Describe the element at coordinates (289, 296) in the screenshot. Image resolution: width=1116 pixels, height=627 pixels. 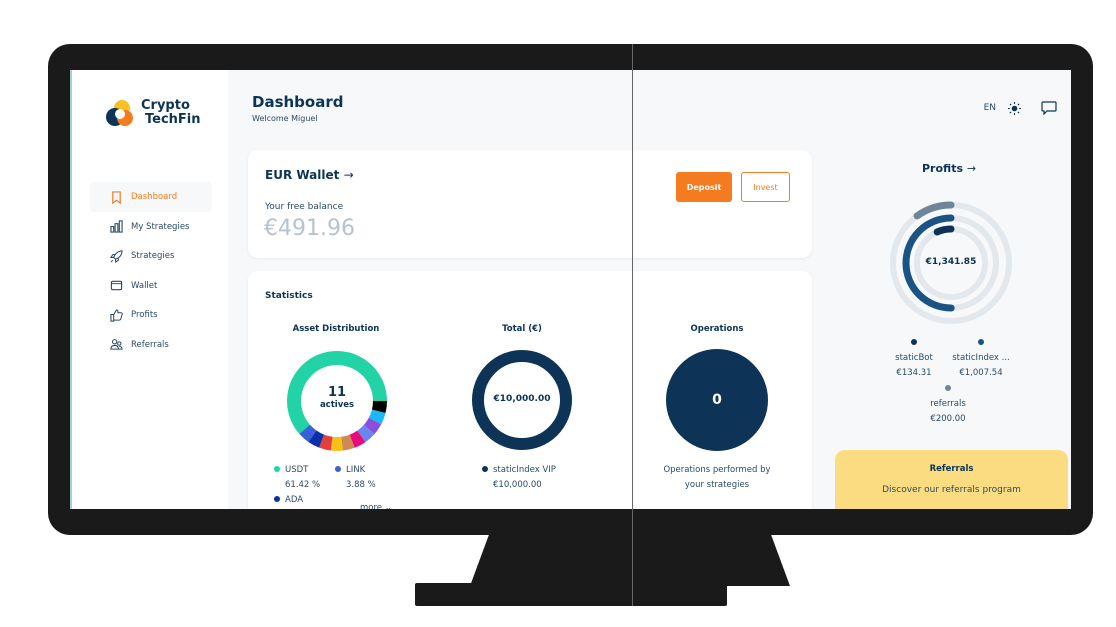
I see `statistics-title: Statistics` at that location.